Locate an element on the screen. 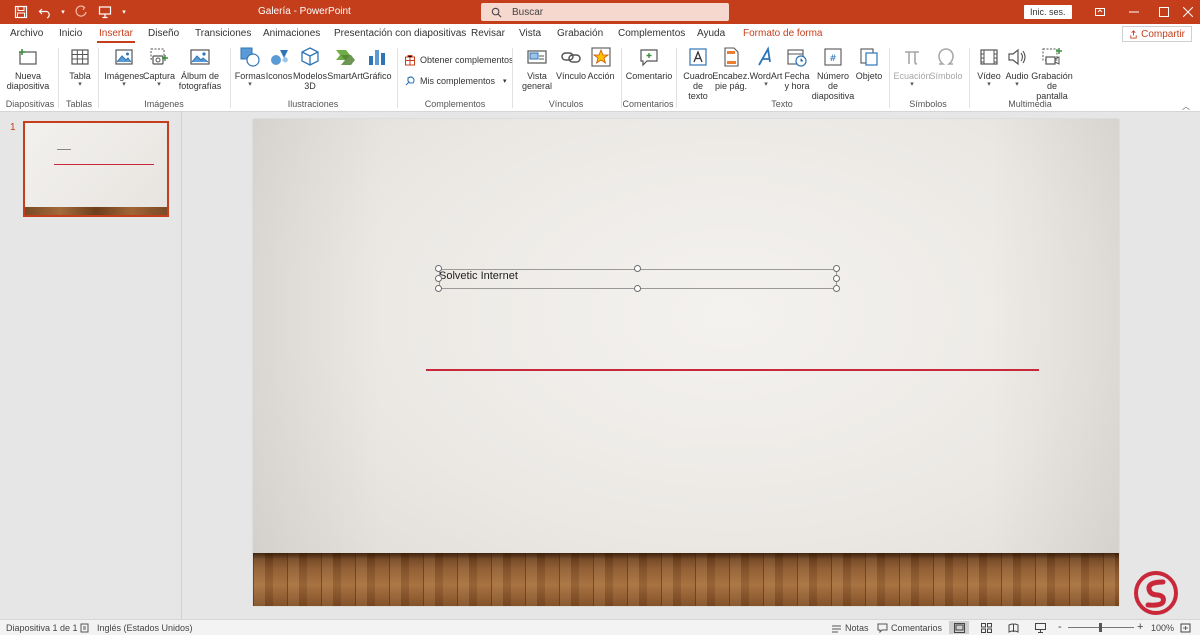 The width and height of the screenshot is (1200, 635). resize-handle-bottom is located at coordinates (637, 288).